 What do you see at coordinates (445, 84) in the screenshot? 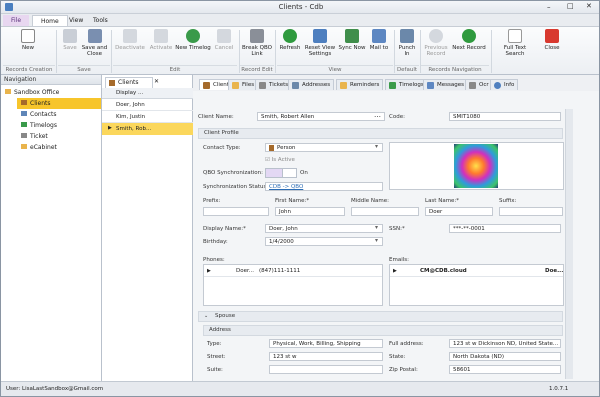
I see `tab-messages: Messages` at bounding box center [445, 84].